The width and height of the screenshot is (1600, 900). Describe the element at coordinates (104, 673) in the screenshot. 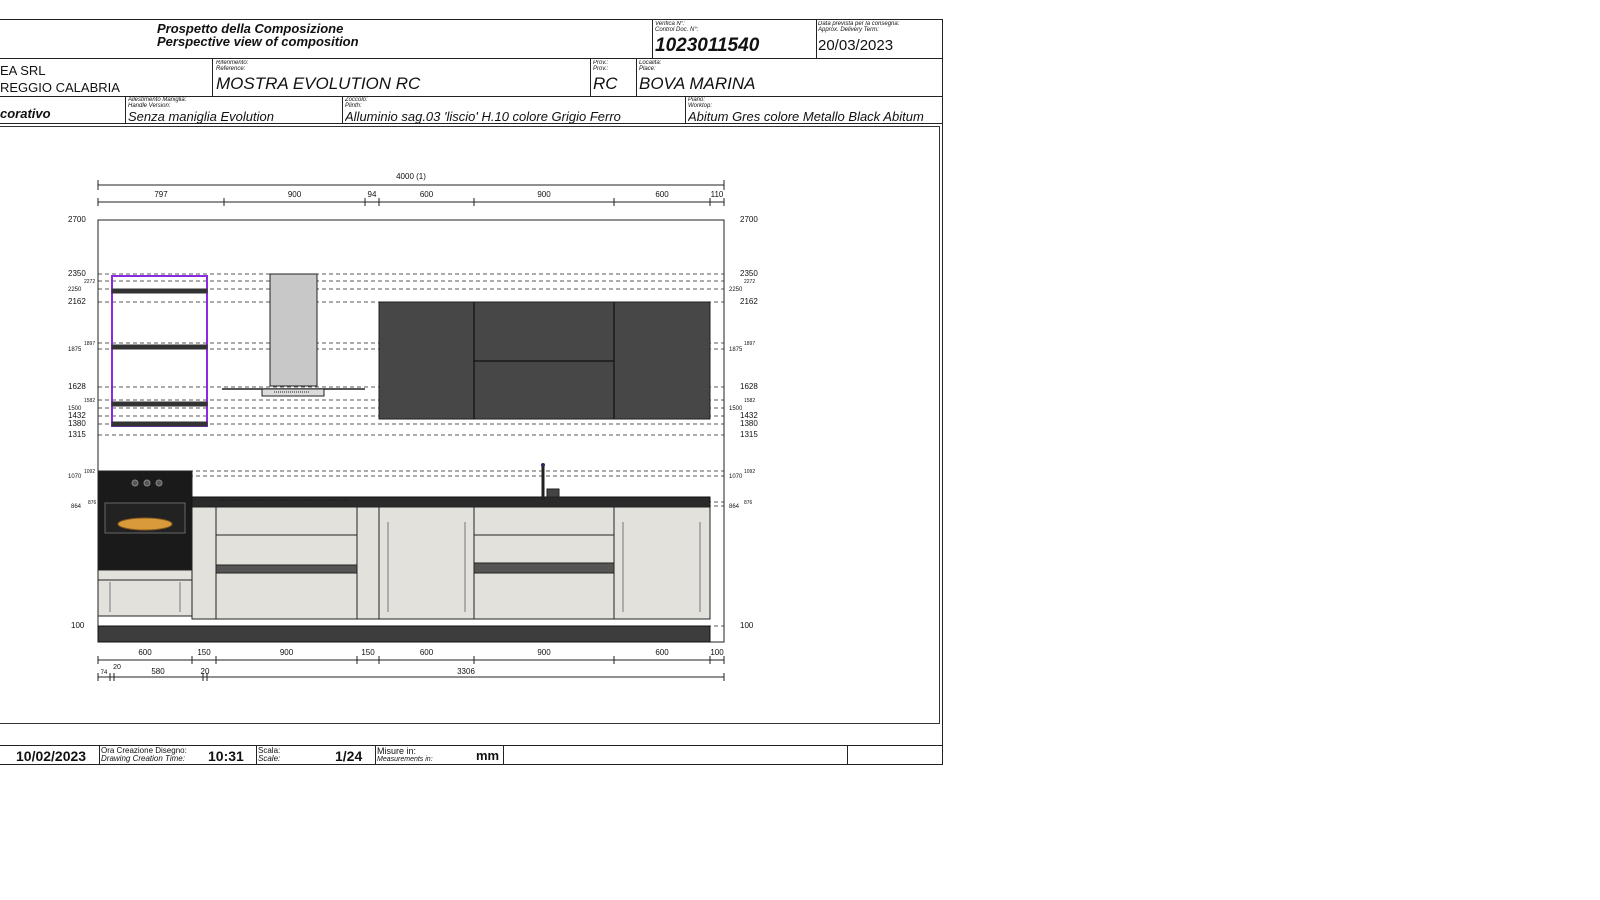

I see `sub-dimension-label: 74` at that location.